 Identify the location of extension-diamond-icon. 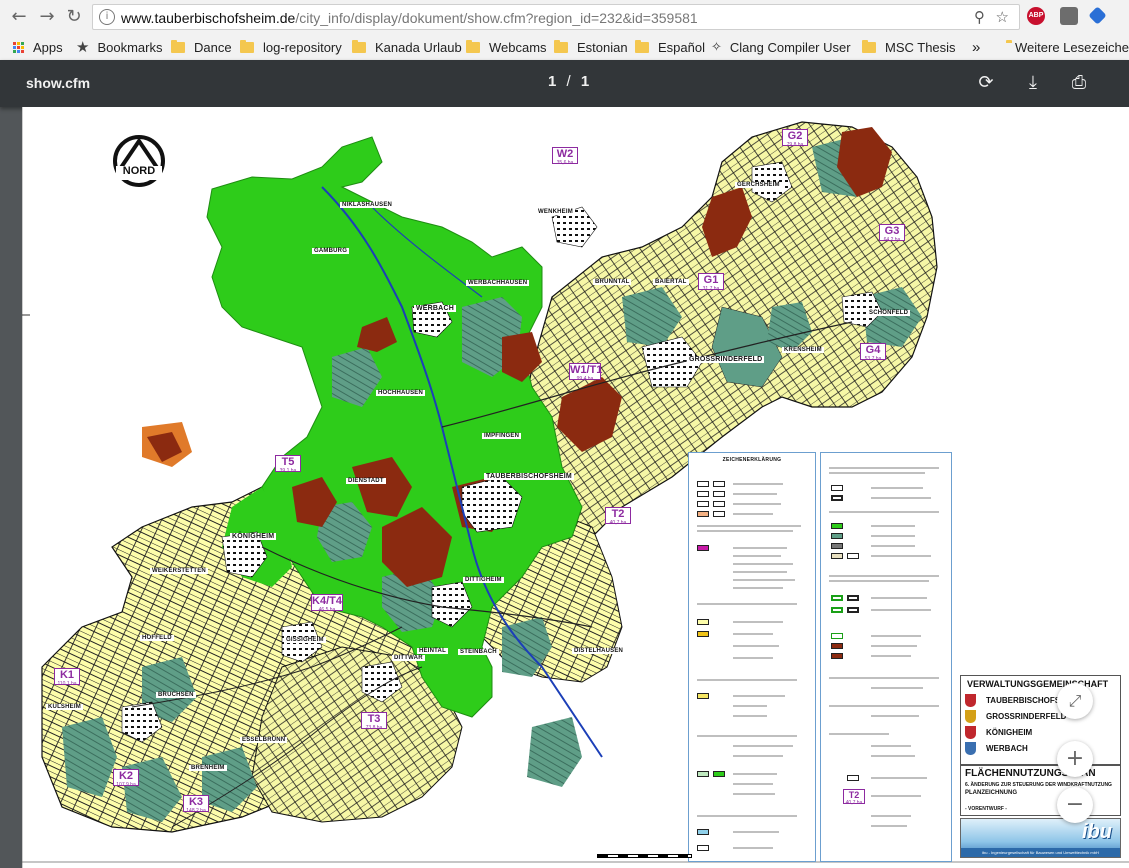
(1097, 15).